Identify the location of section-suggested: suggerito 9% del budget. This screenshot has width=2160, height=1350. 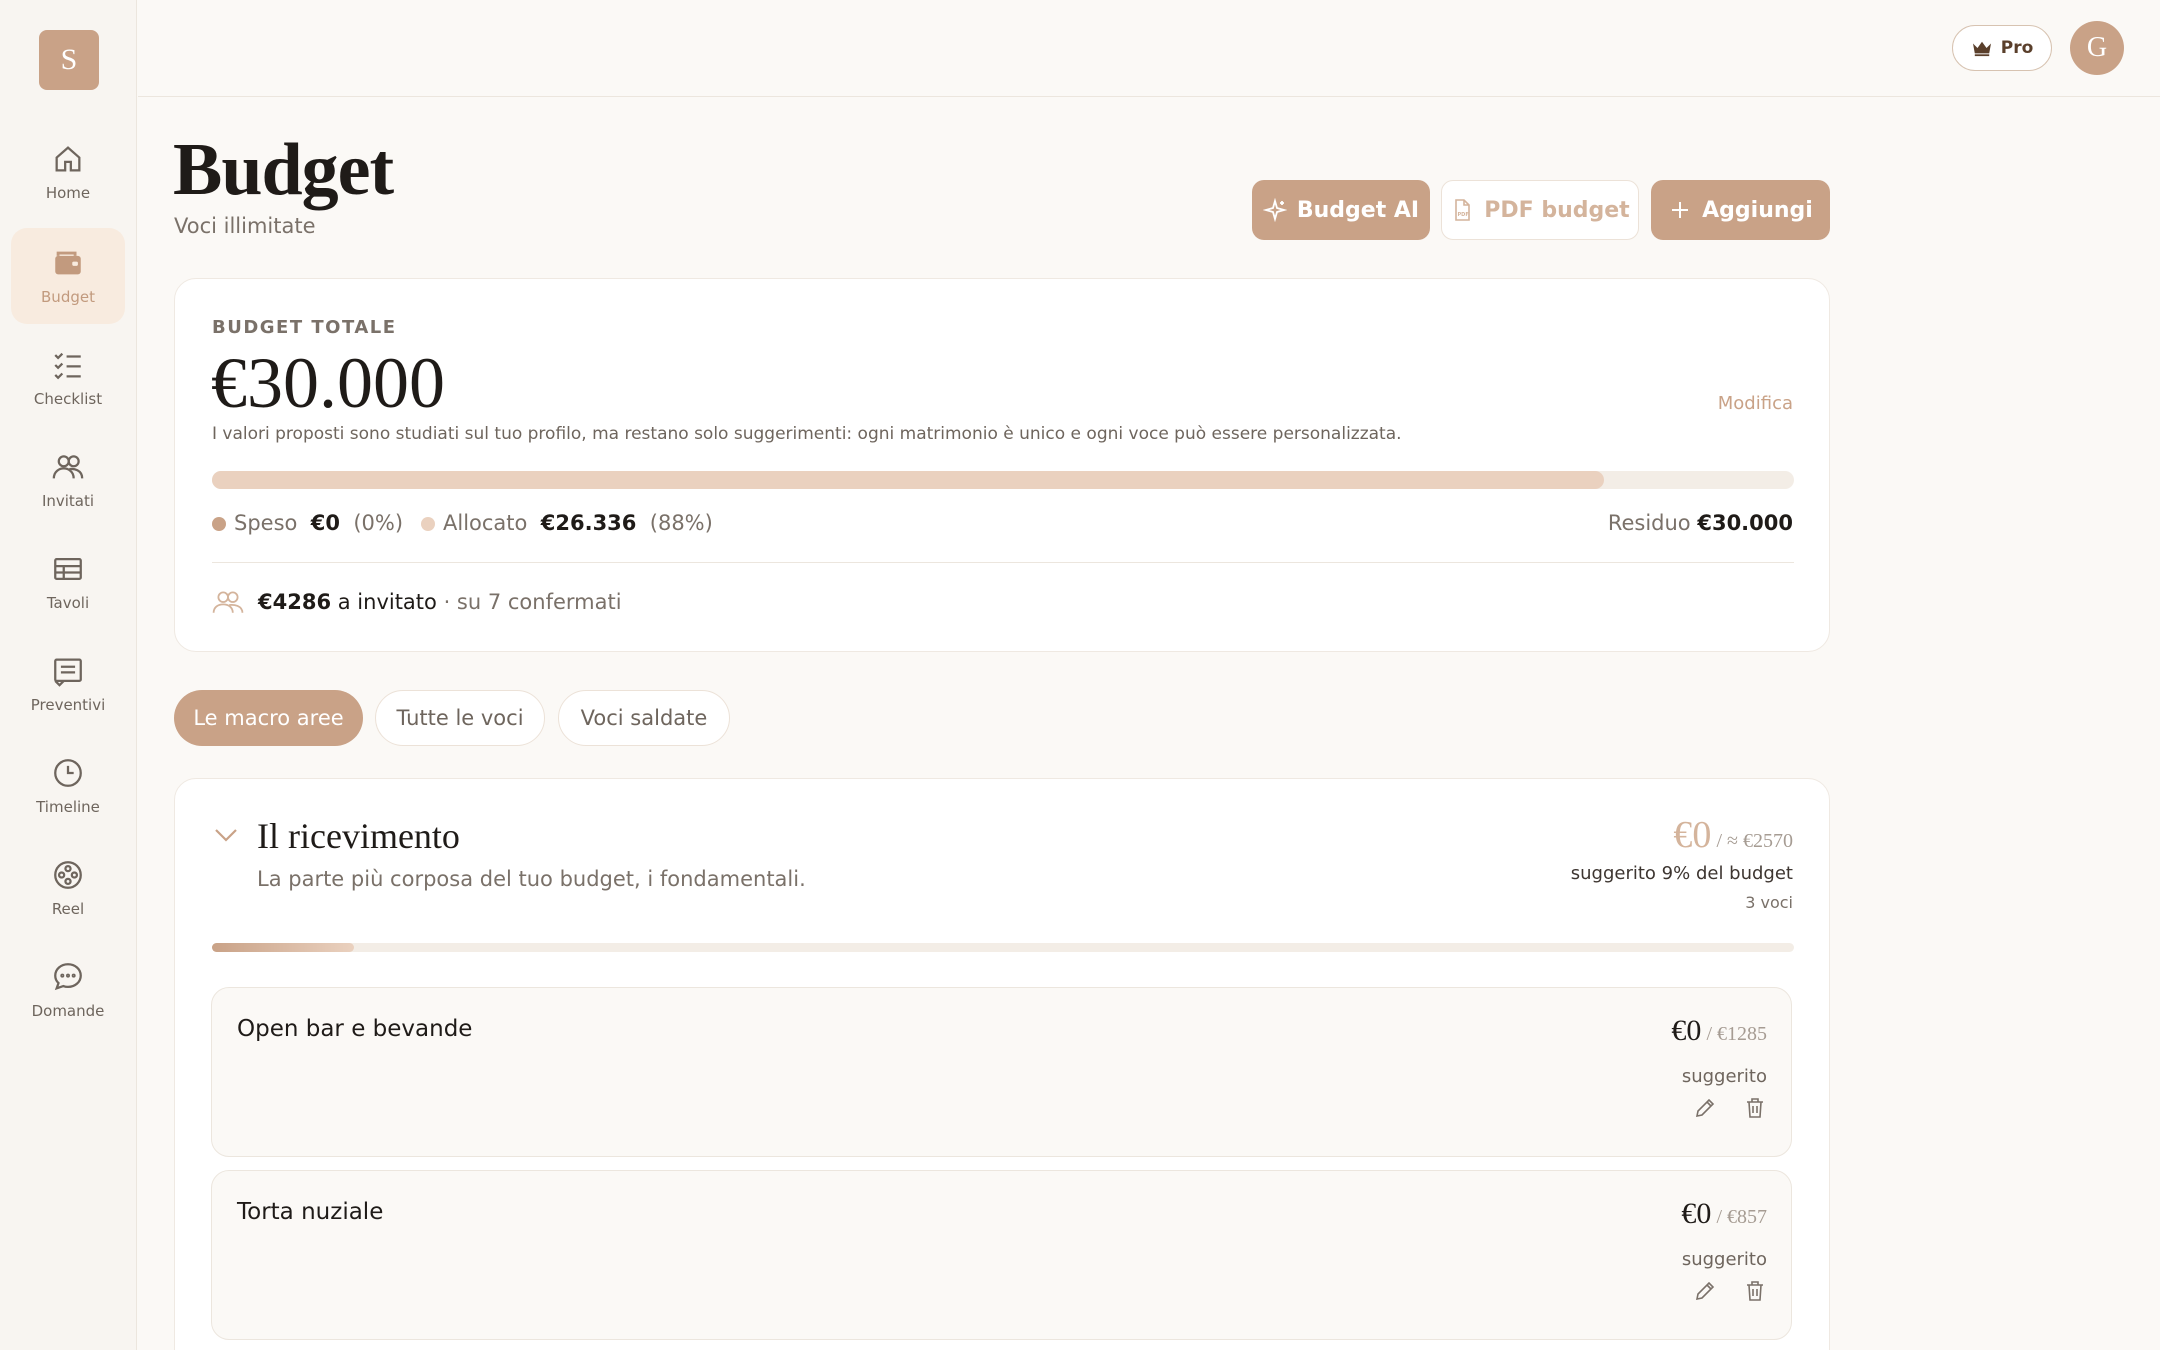
(1681, 873).